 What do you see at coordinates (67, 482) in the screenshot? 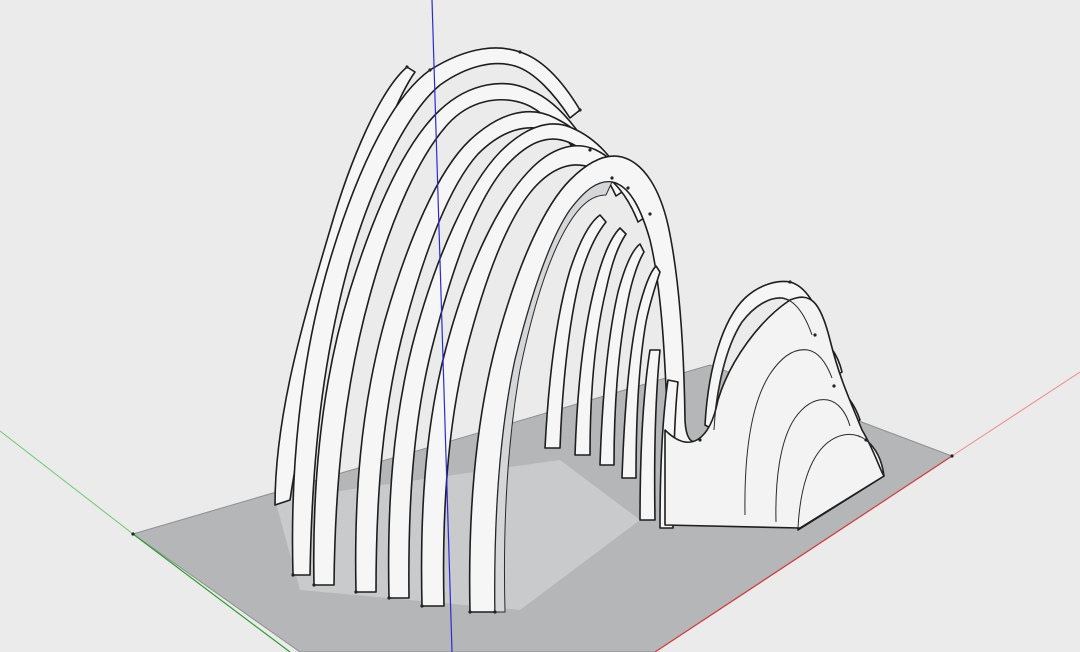
I see `green-axis` at bounding box center [67, 482].